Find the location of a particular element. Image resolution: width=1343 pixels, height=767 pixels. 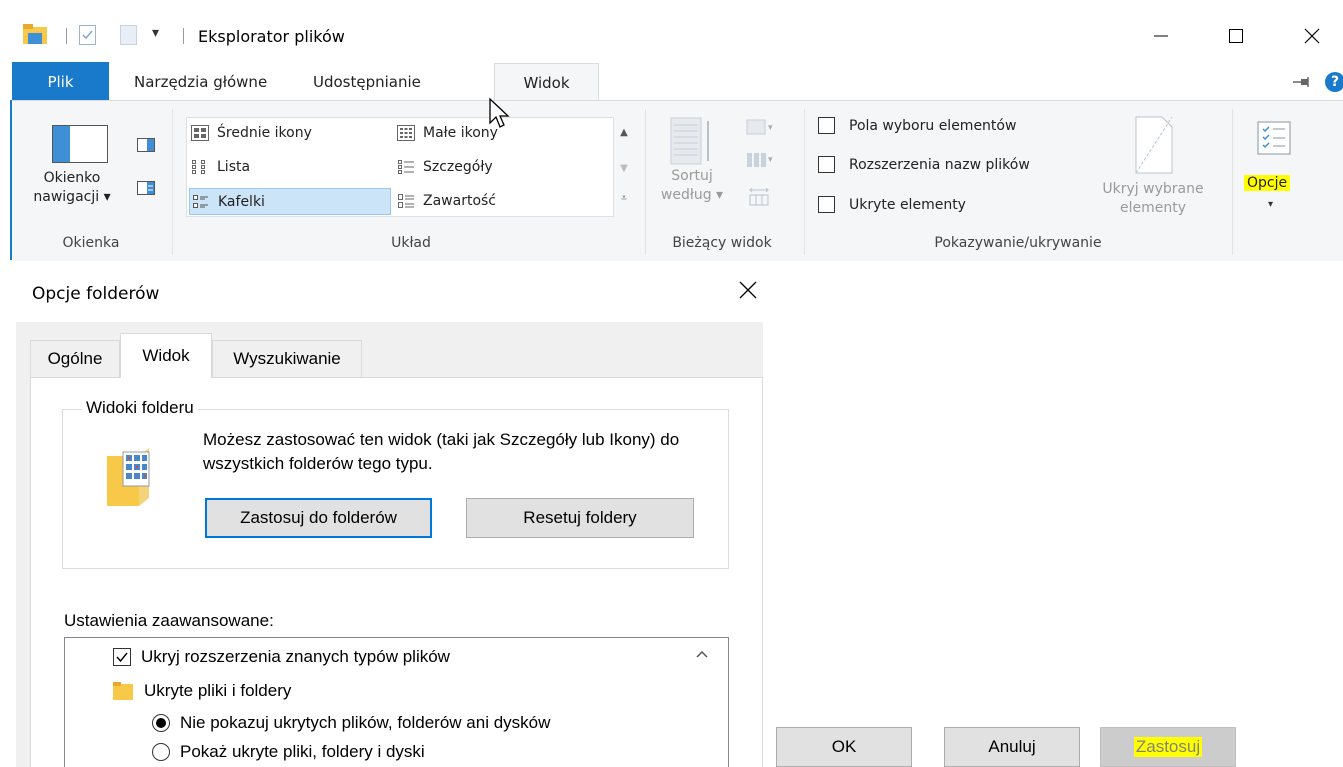

new-folder-icon is located at coordinates (128, 35).